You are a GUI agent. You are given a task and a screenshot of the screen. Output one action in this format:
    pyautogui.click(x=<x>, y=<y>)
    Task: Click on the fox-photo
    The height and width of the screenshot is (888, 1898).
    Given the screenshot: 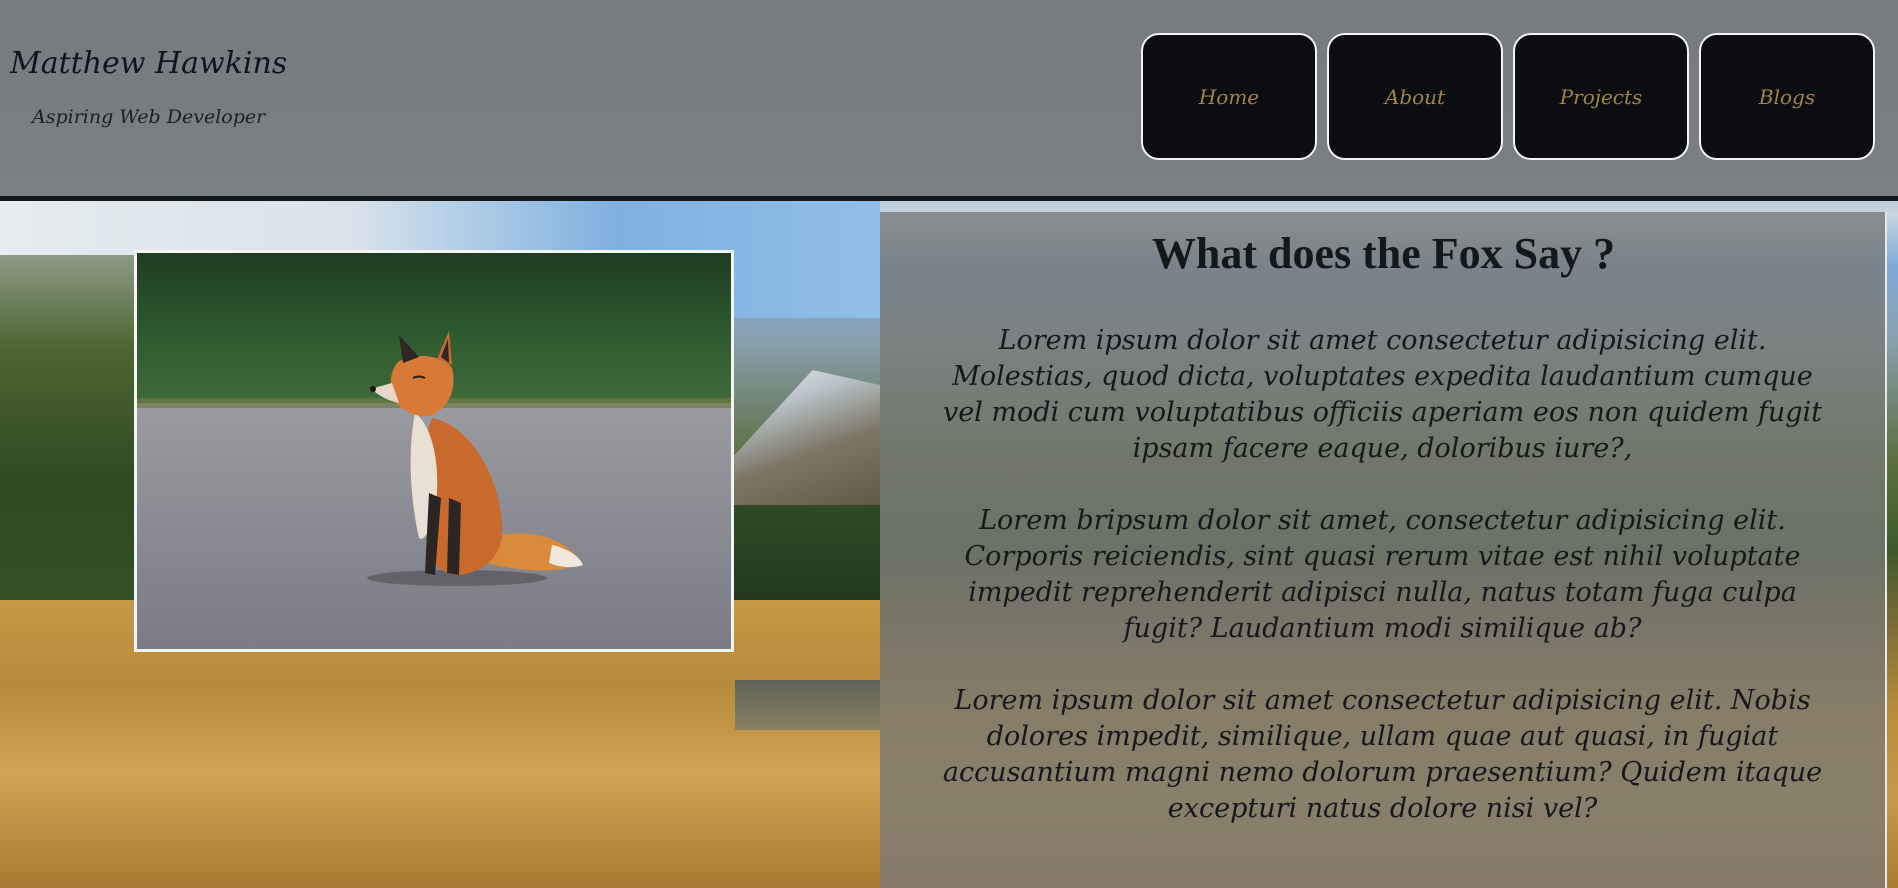 What is the action you would take?
    pyautogui.click(x=434, y=451)
    